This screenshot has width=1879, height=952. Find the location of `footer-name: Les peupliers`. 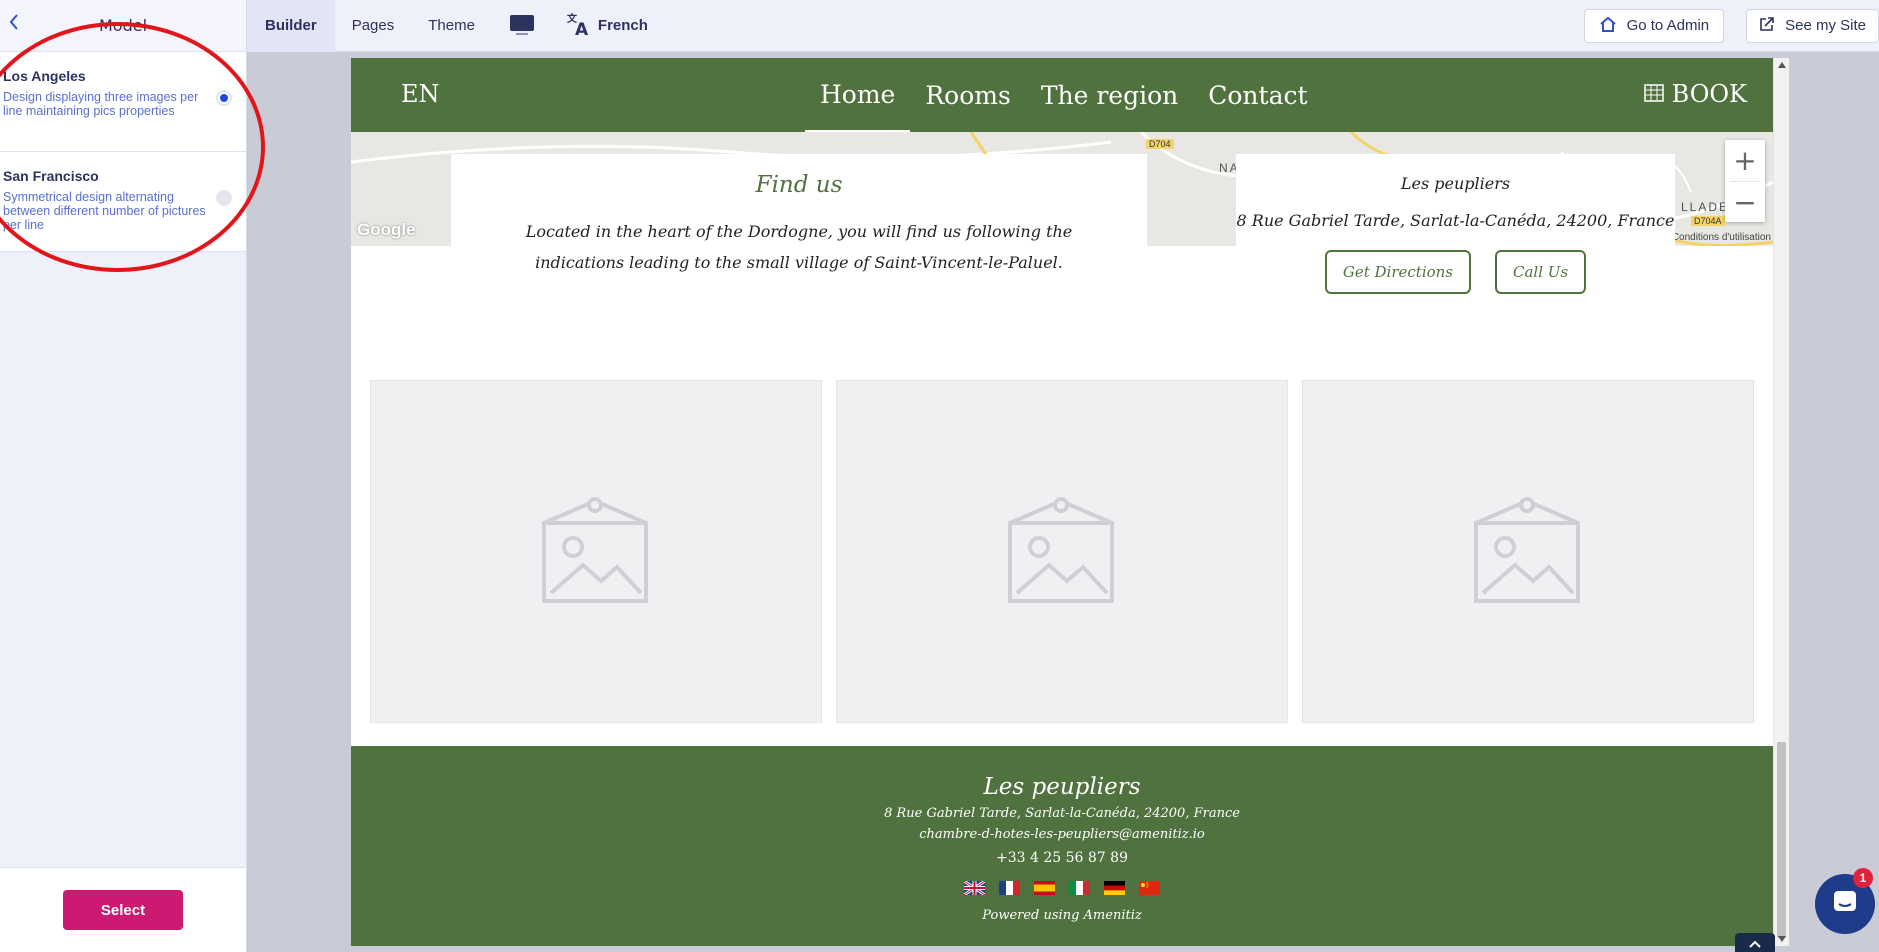

footer-name: Les peupliers is located at coordinates (1062, 787).